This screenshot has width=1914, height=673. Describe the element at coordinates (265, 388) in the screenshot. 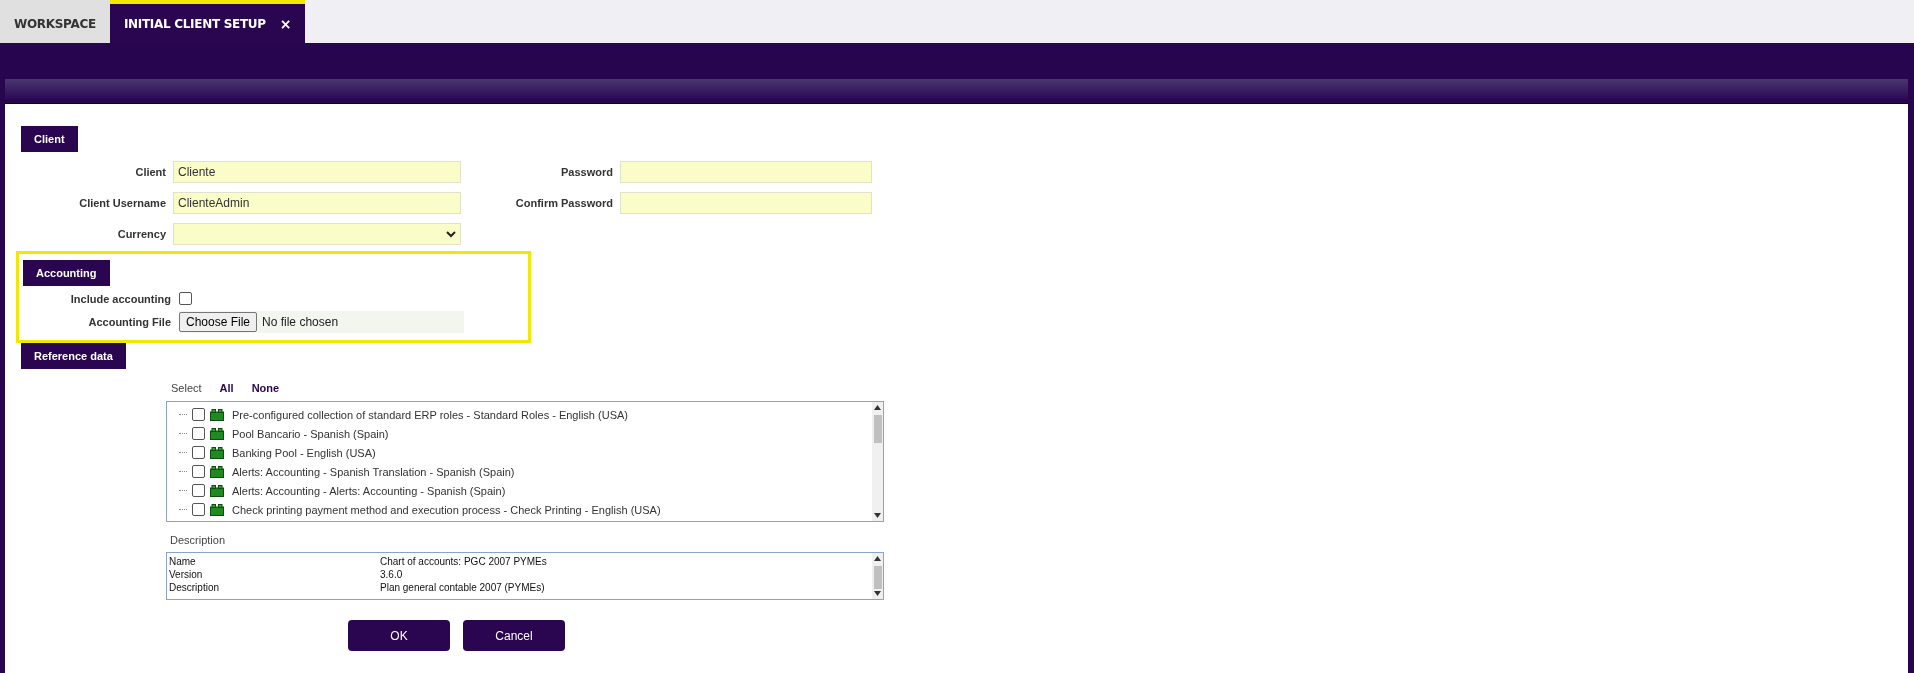

I see `select-none-link: None` at that location.